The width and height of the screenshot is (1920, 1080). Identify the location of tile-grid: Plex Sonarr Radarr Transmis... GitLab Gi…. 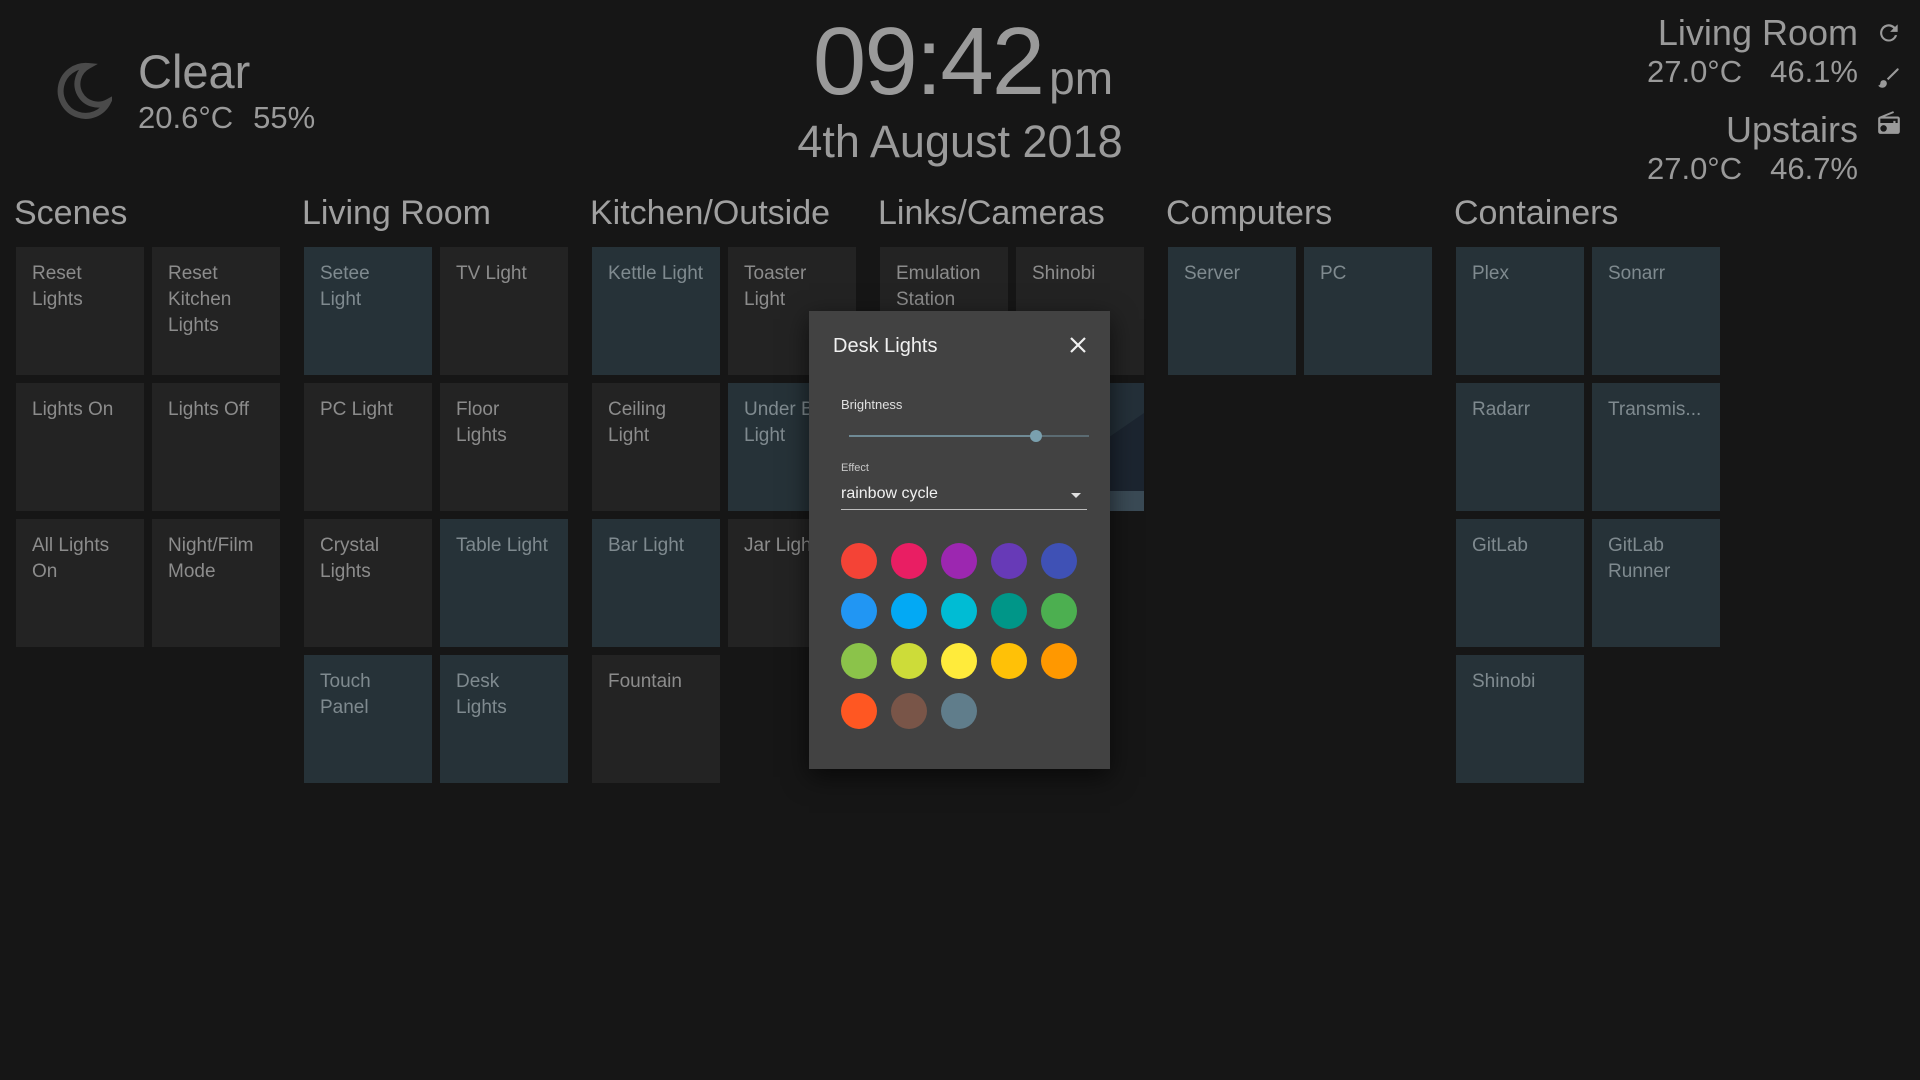
(1586, 515).